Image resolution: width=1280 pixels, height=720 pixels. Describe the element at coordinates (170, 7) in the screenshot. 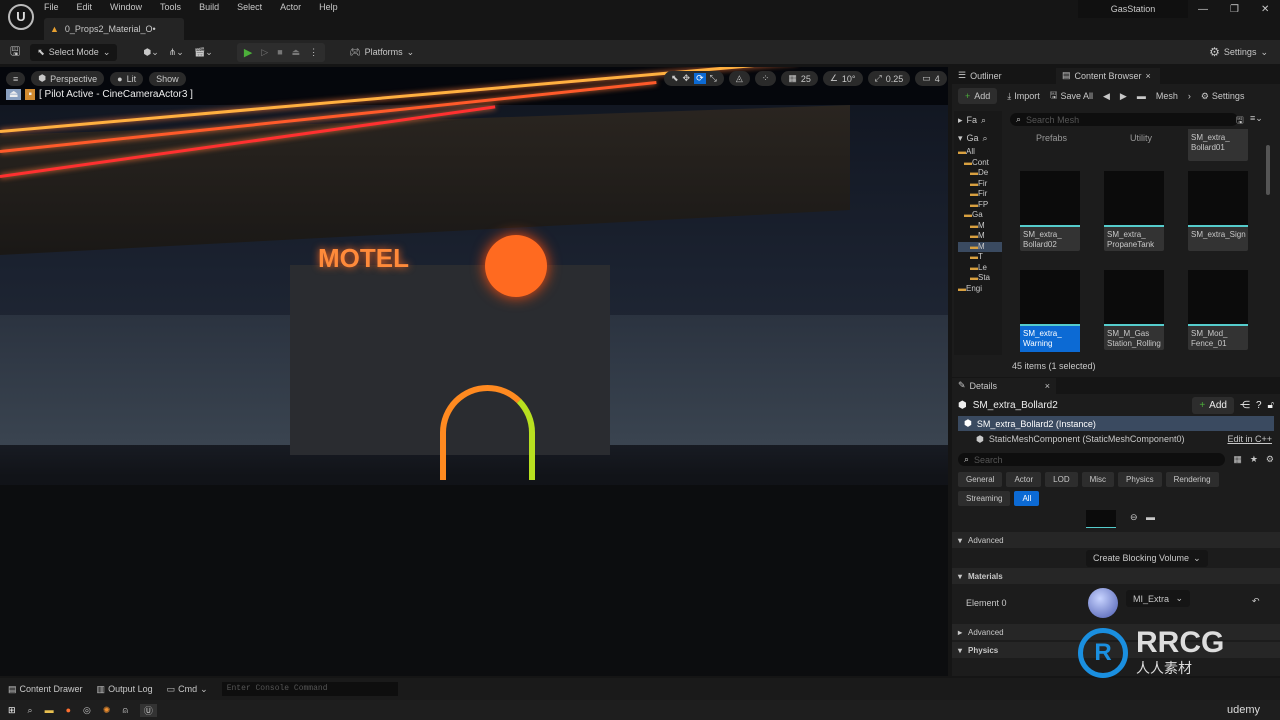

I see `menu-tools: Tools` at that location.